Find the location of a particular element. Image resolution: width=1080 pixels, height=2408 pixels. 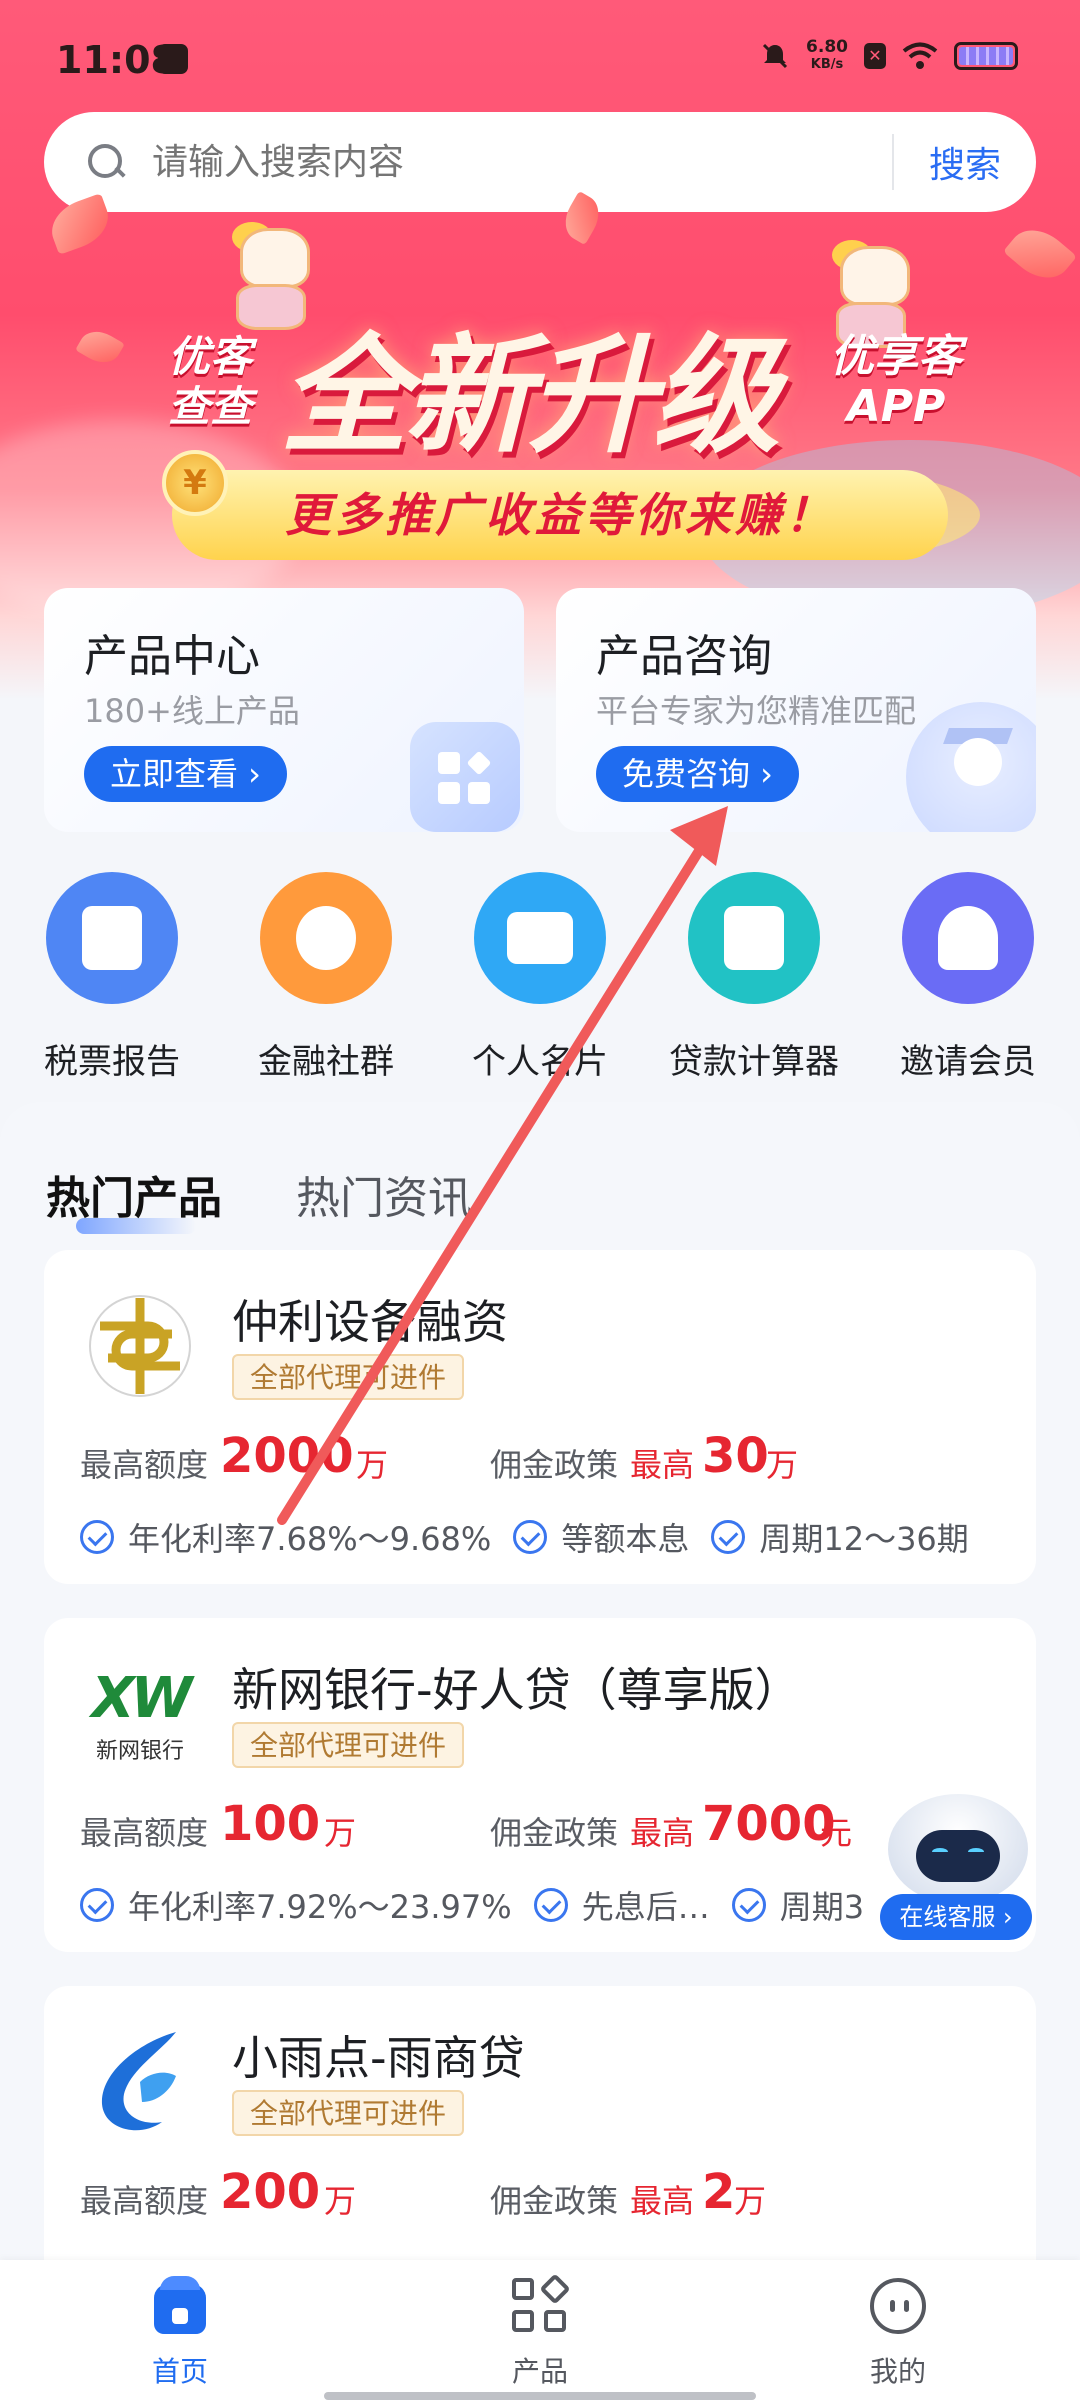

nav-me: 我的 is located at coordinates (898, 2333).